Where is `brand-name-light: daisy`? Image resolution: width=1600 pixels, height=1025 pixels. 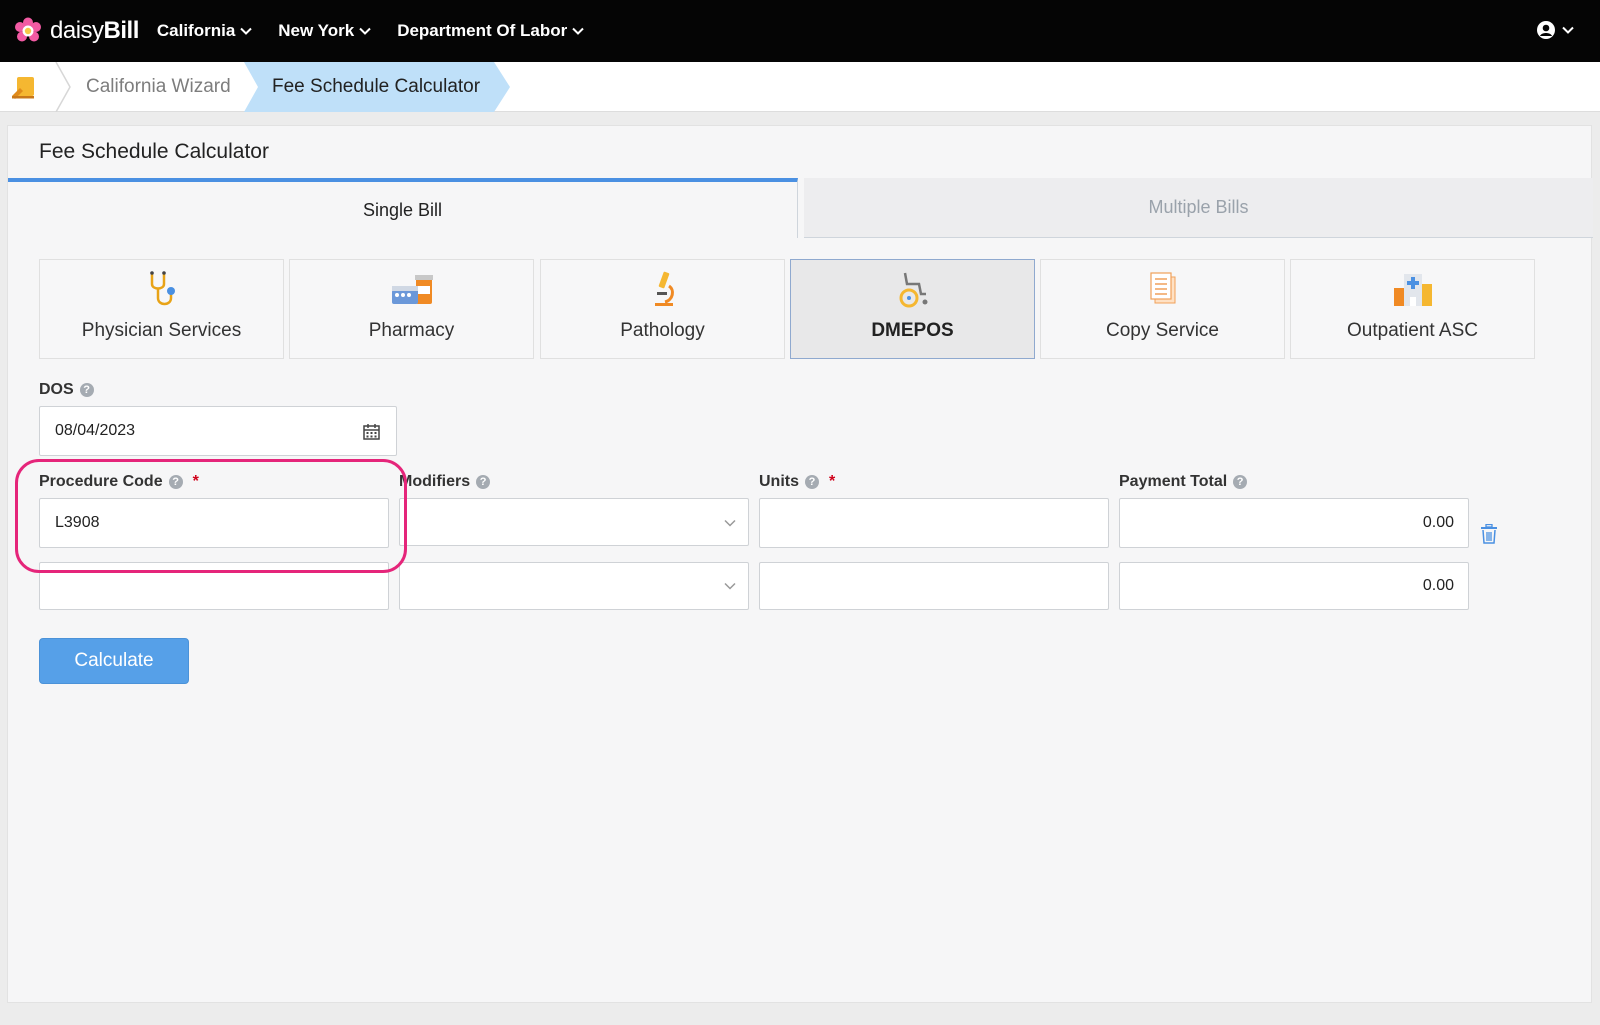
brand-name-light: daisy is located at coordinates (77, 30).